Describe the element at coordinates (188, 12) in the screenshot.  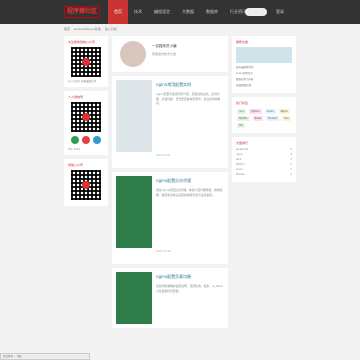
I see `nav-item-bigdata: 大数据` at that location.